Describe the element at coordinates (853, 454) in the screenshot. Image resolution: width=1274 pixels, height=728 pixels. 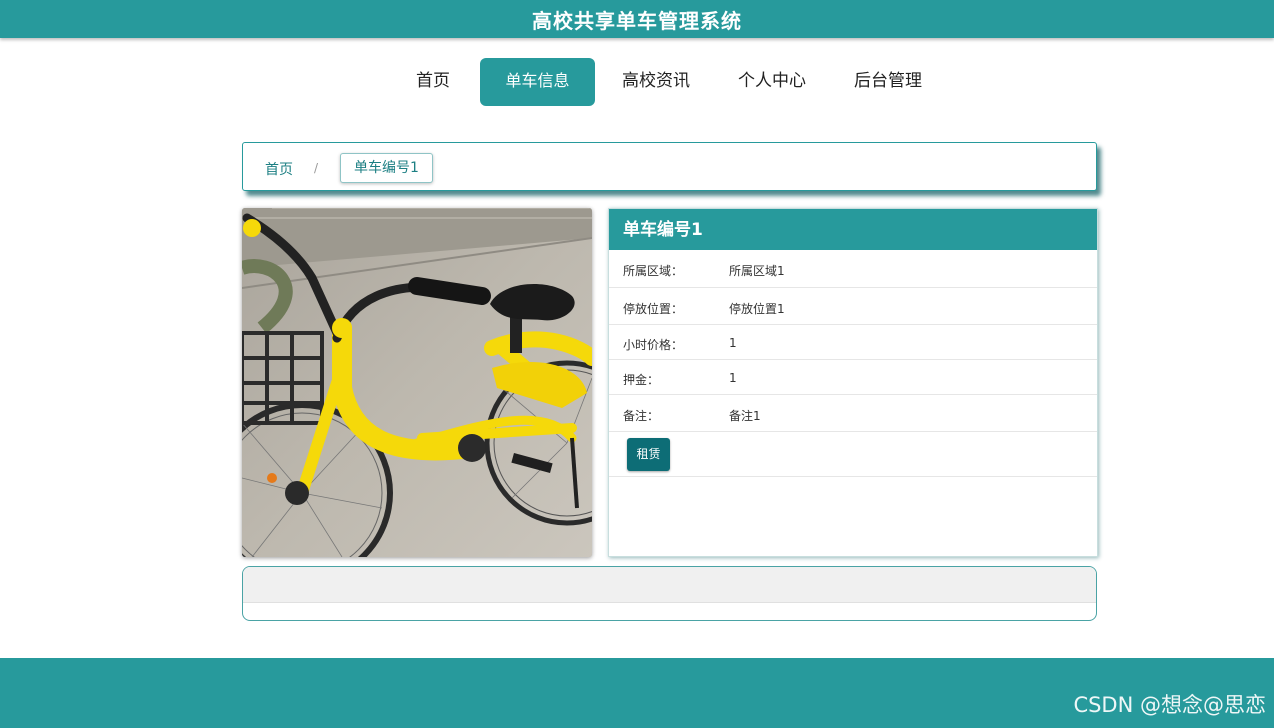
I see `action-row: 租赁` at that location.